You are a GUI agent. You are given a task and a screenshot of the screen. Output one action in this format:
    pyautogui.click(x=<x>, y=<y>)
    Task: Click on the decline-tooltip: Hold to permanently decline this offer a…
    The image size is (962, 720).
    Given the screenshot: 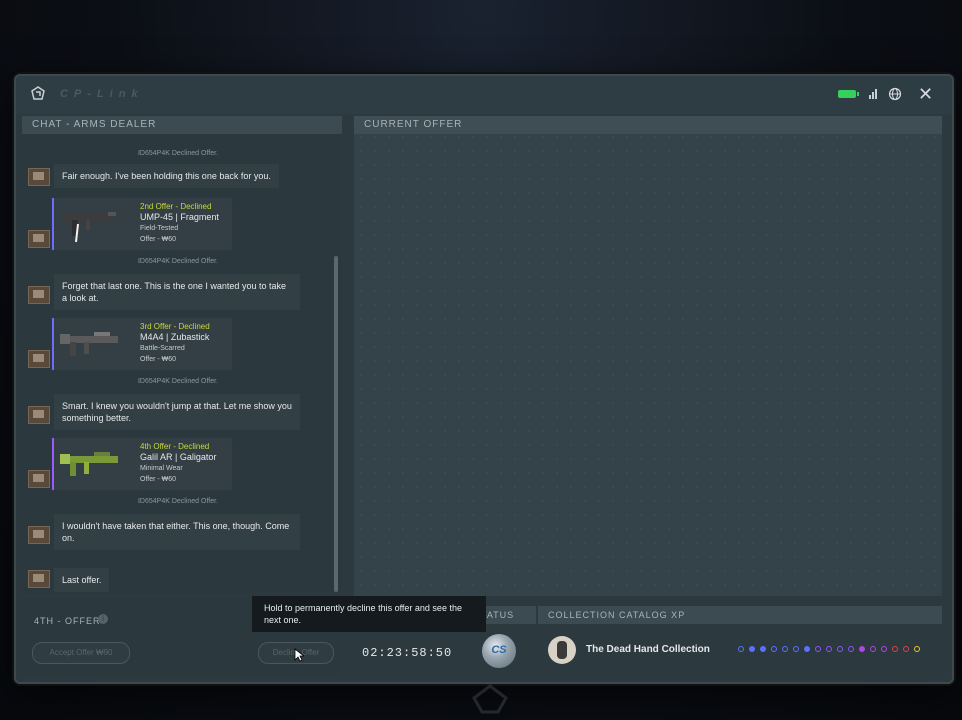 What is the action you would take?
    pyautogui.click(x=369, y=614)
    